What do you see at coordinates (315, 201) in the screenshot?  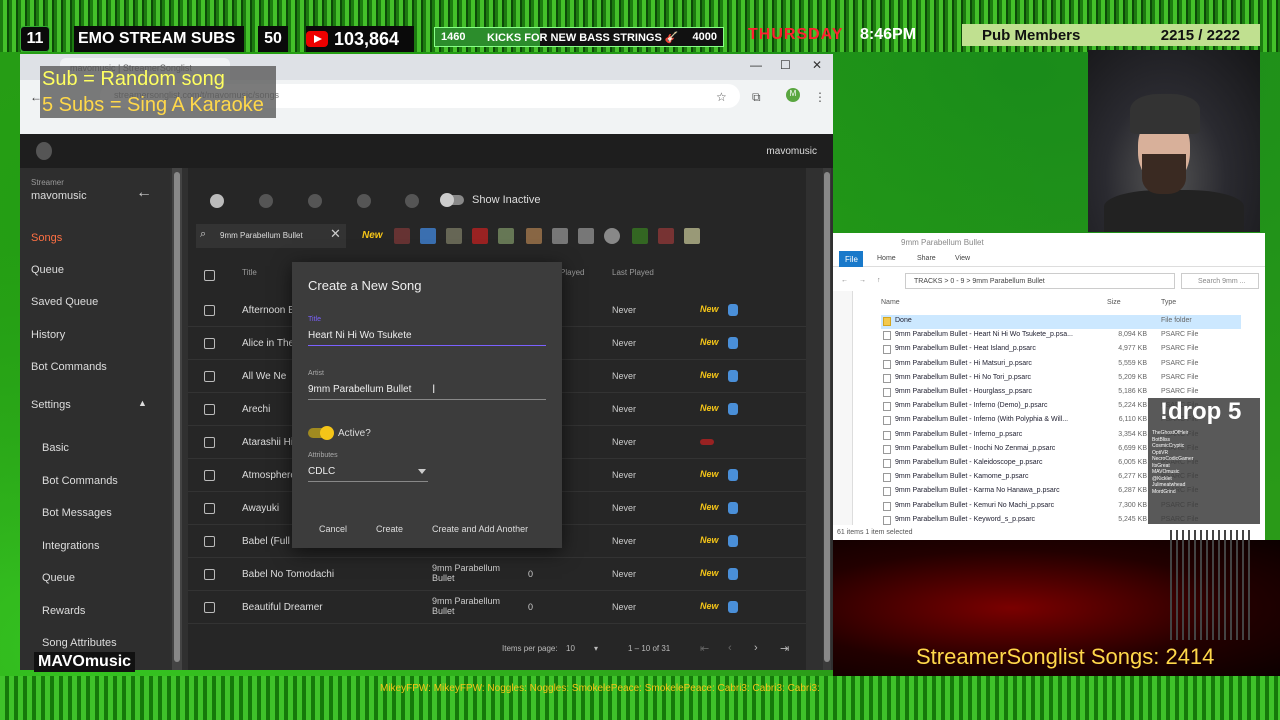 I see `delete-icon` at bounding box center [315, 201].